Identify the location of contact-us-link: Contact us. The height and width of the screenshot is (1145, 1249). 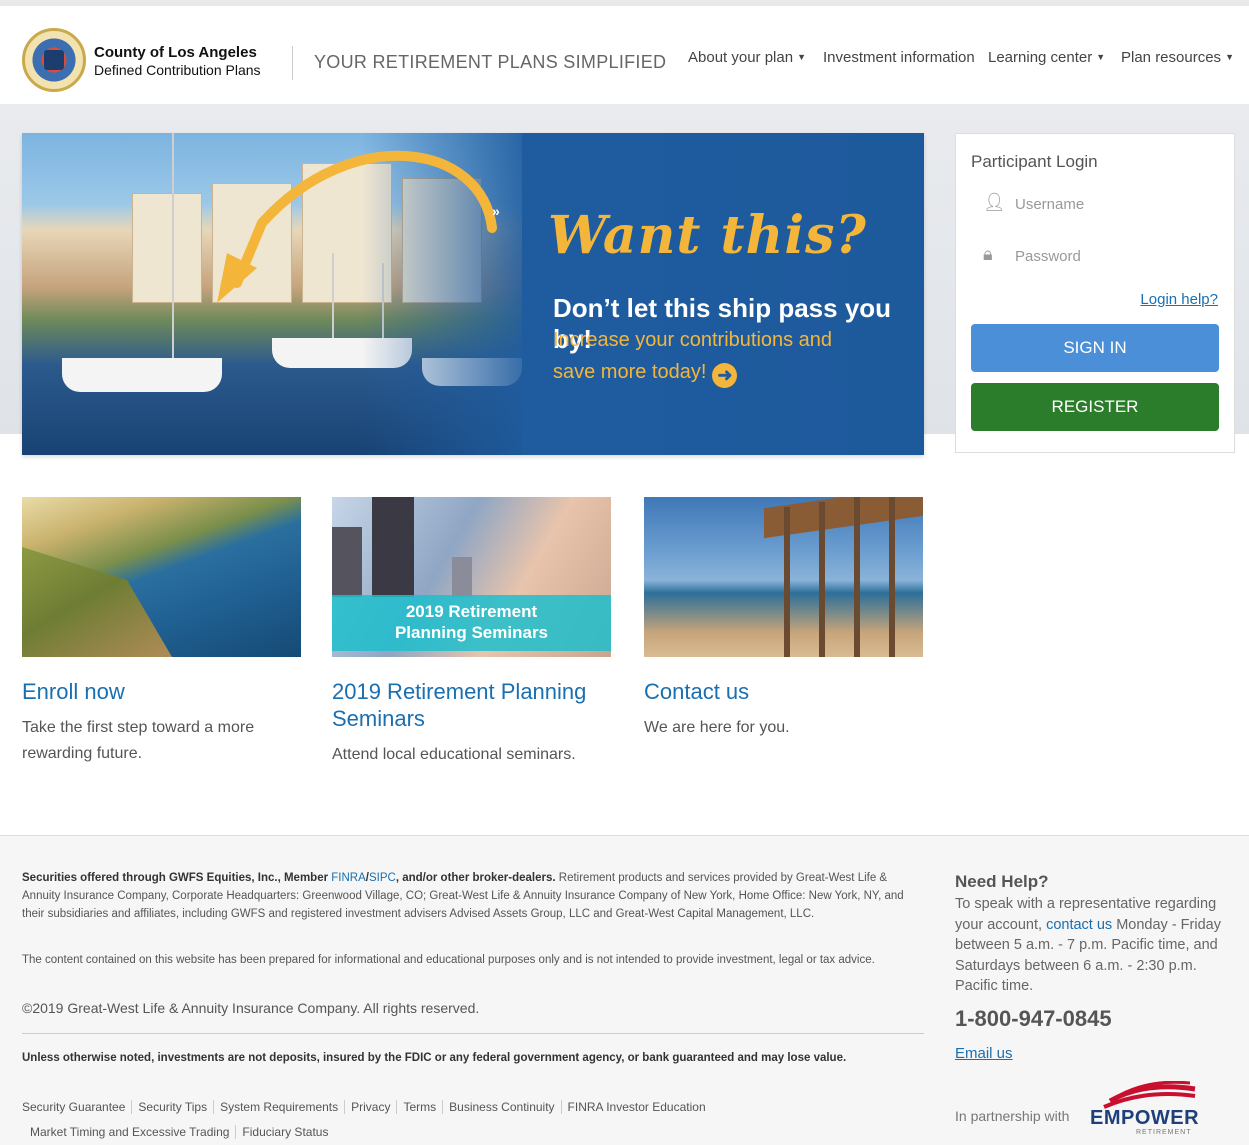
(783, 691).